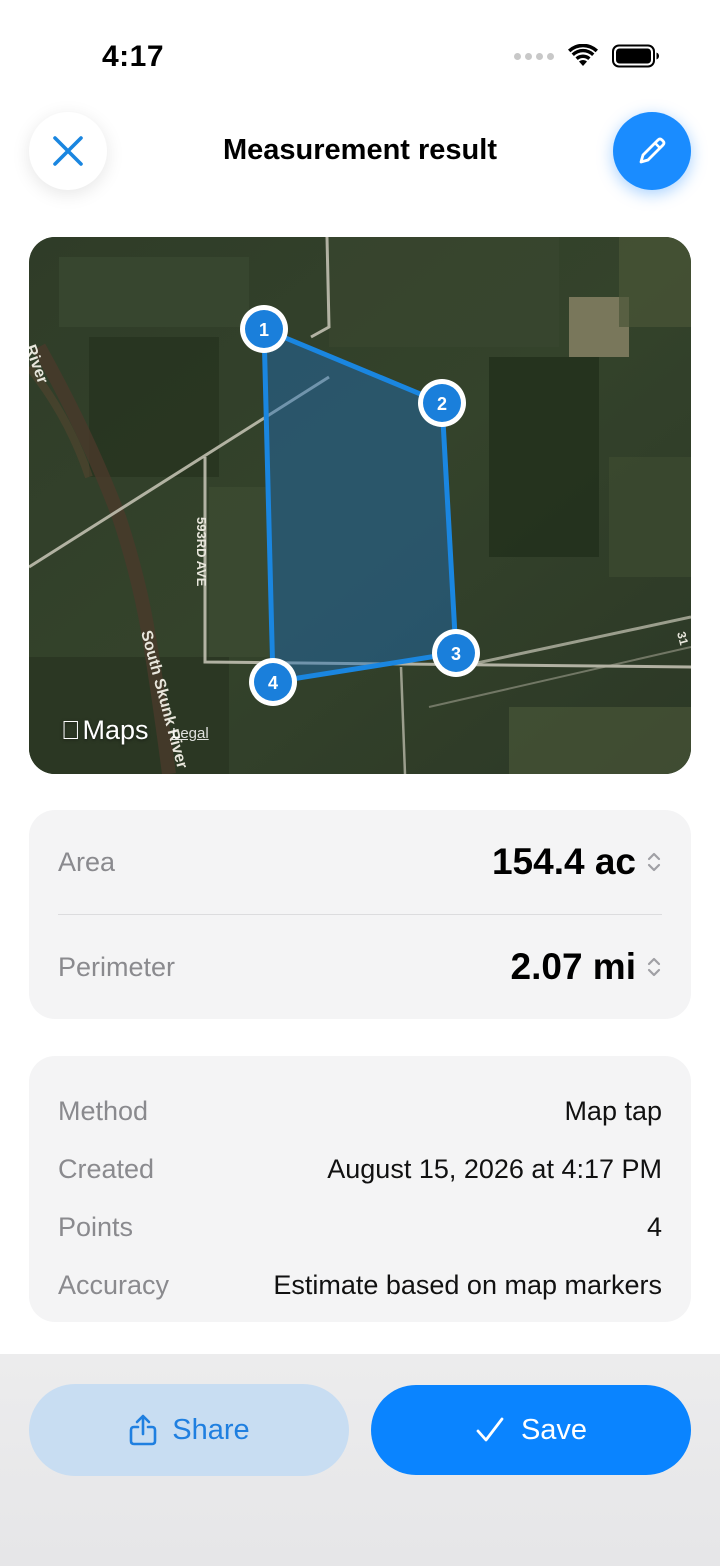  I want to click on detail-row-accuracy: Accuracy Estimate based on map markers, so click(360, 1285).